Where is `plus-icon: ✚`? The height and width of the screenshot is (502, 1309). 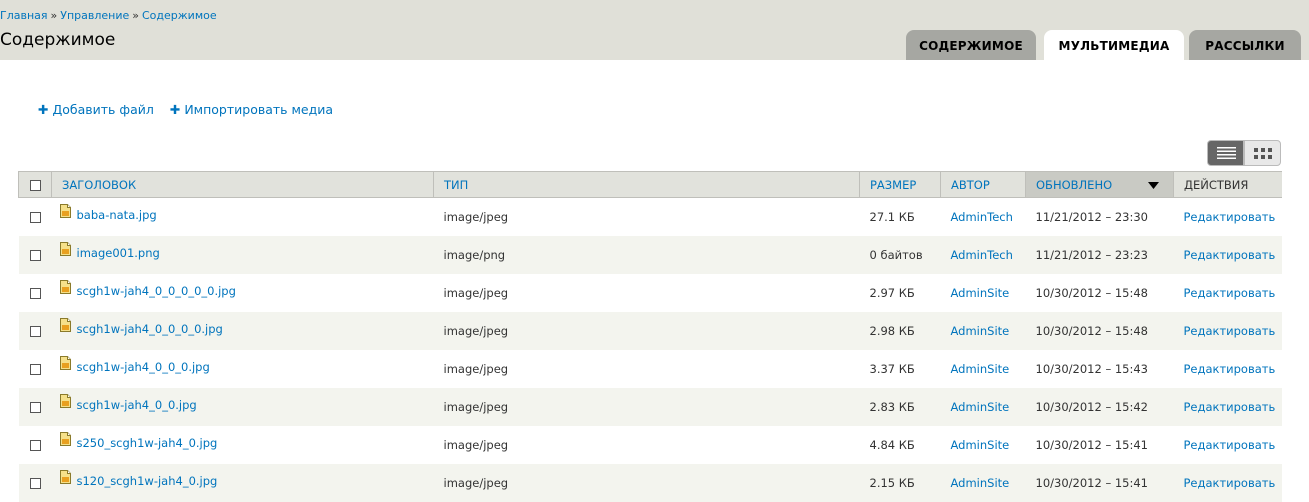
plus-icon: ✚ is located at coordinates (175, 109).